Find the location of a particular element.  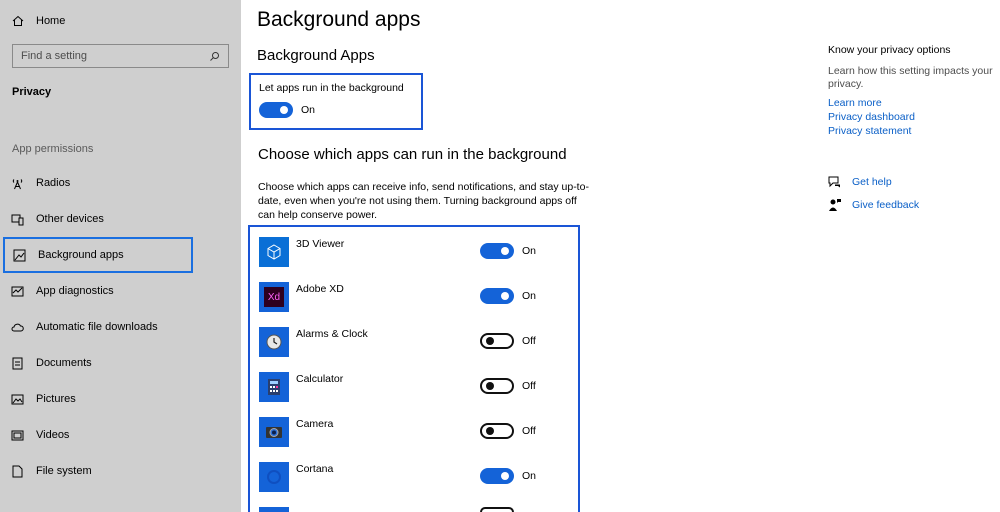

diagnostics-icon is located at coordinates (17, 291).